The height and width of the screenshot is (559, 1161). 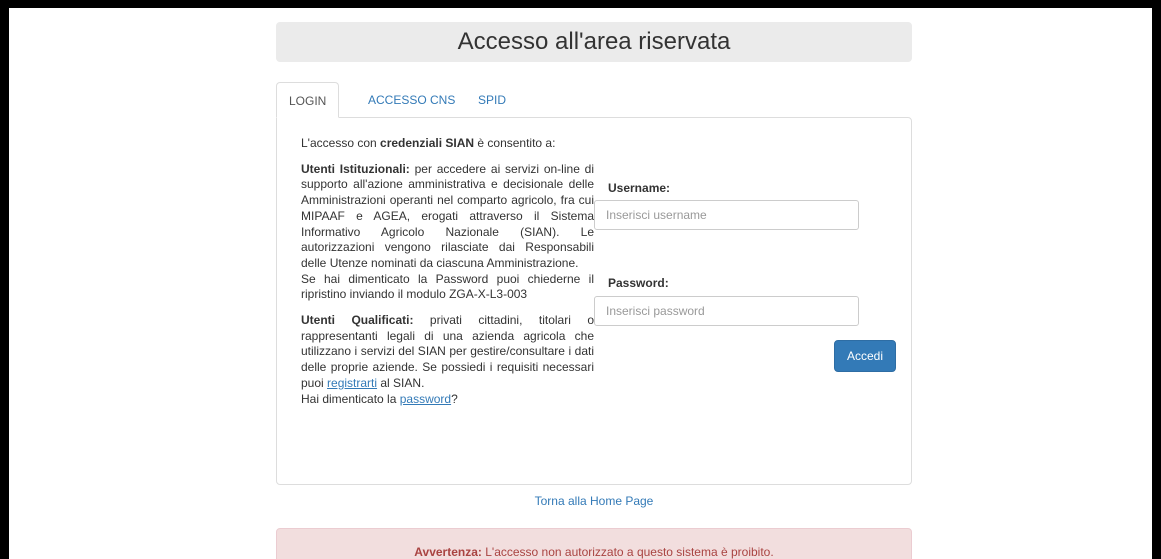 I want to click on username-input, so click(x=726, y=215).